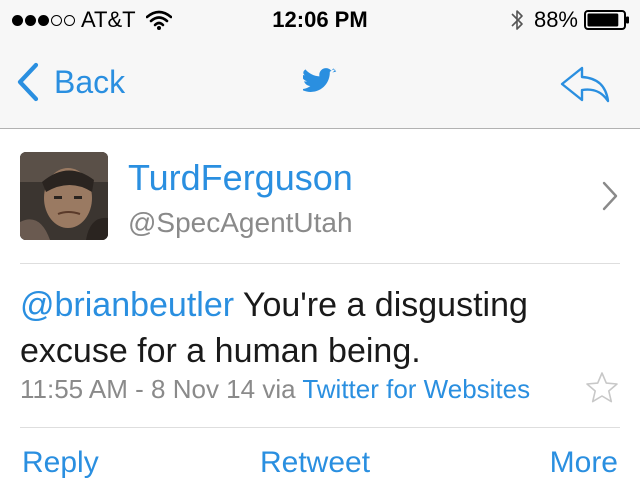 This screenshot has height=493, width=640. I want to click on back-label: Back, so click(90, 81).